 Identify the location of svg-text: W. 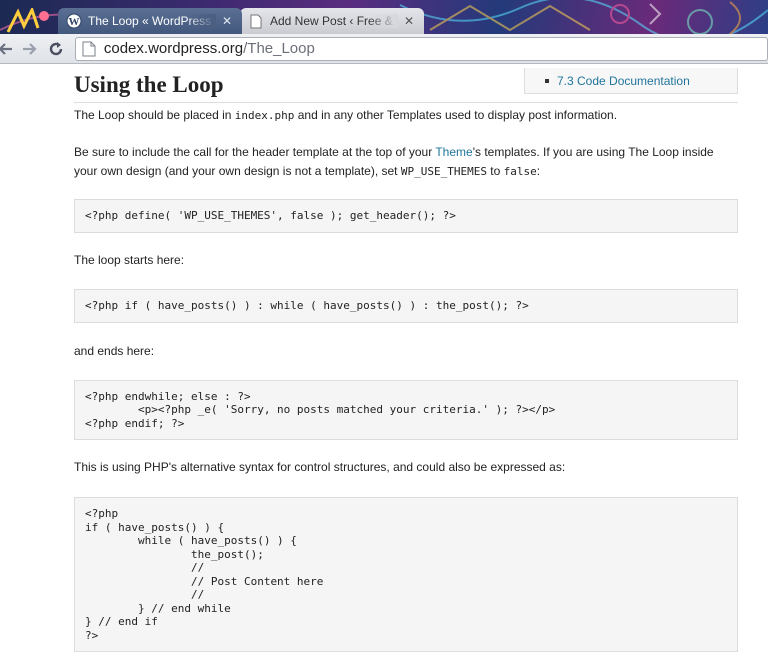
(74, 22).